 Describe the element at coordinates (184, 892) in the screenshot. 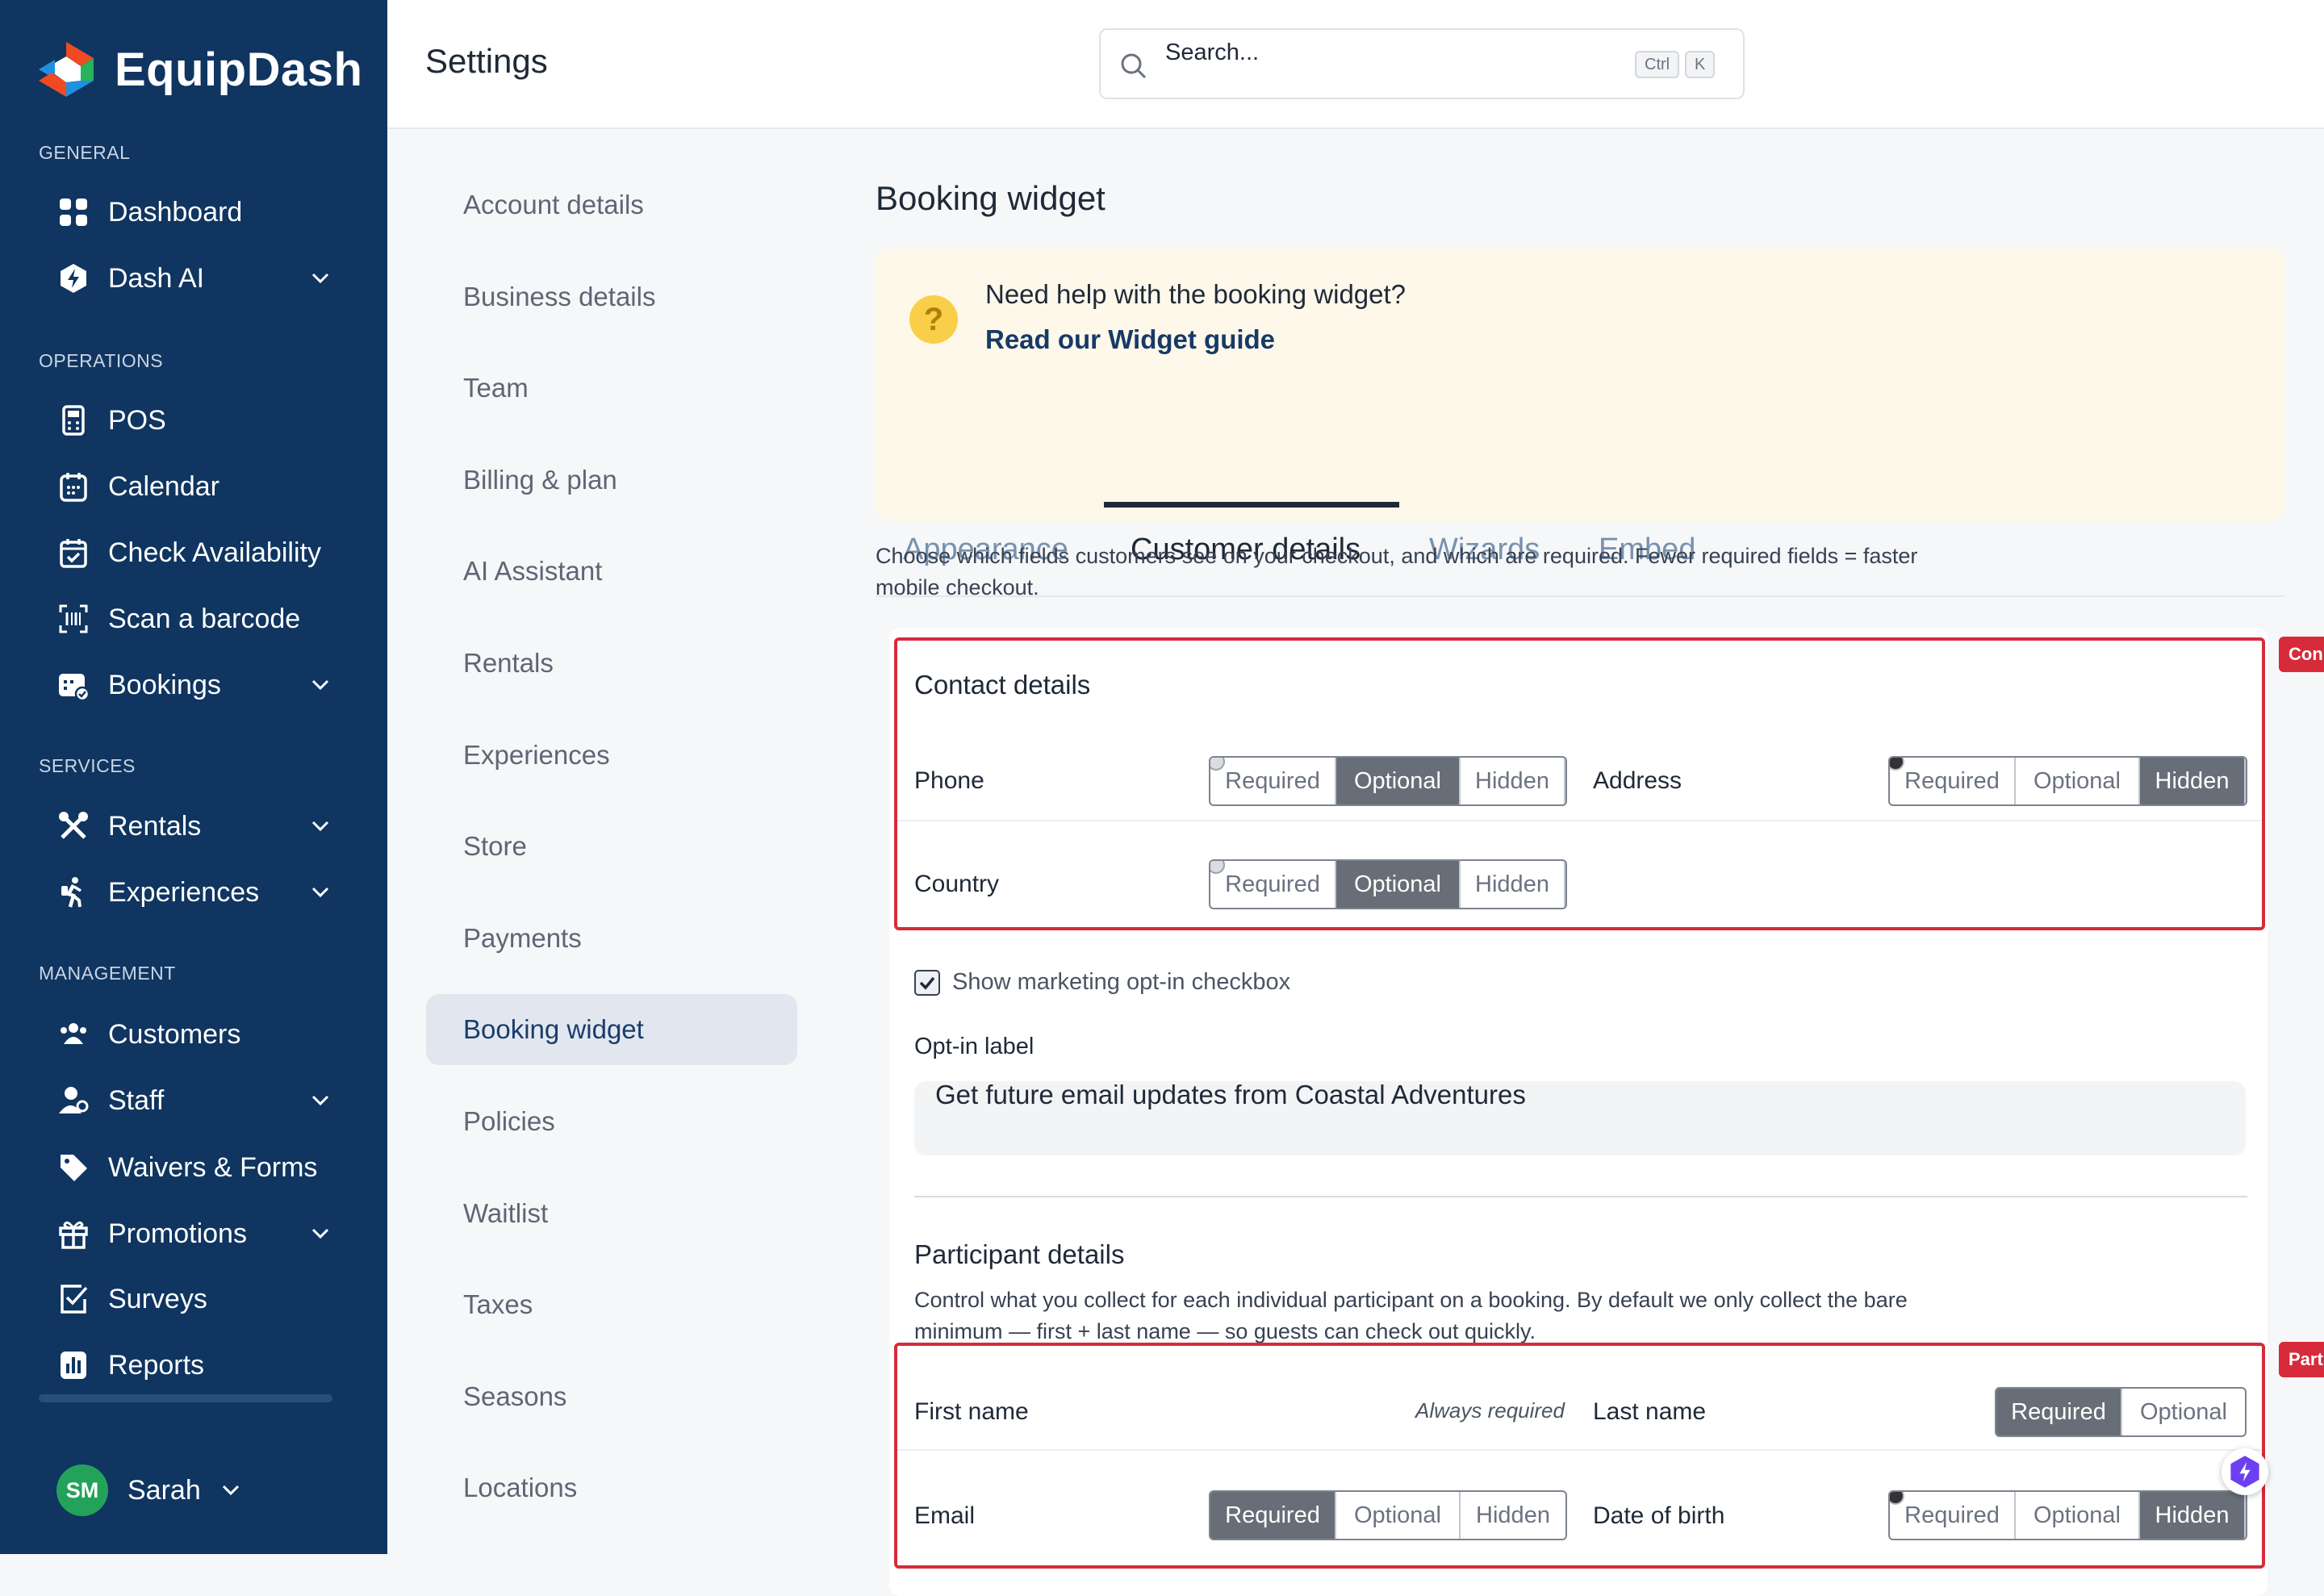

I see `nav-item-label: Experiences` at that location.